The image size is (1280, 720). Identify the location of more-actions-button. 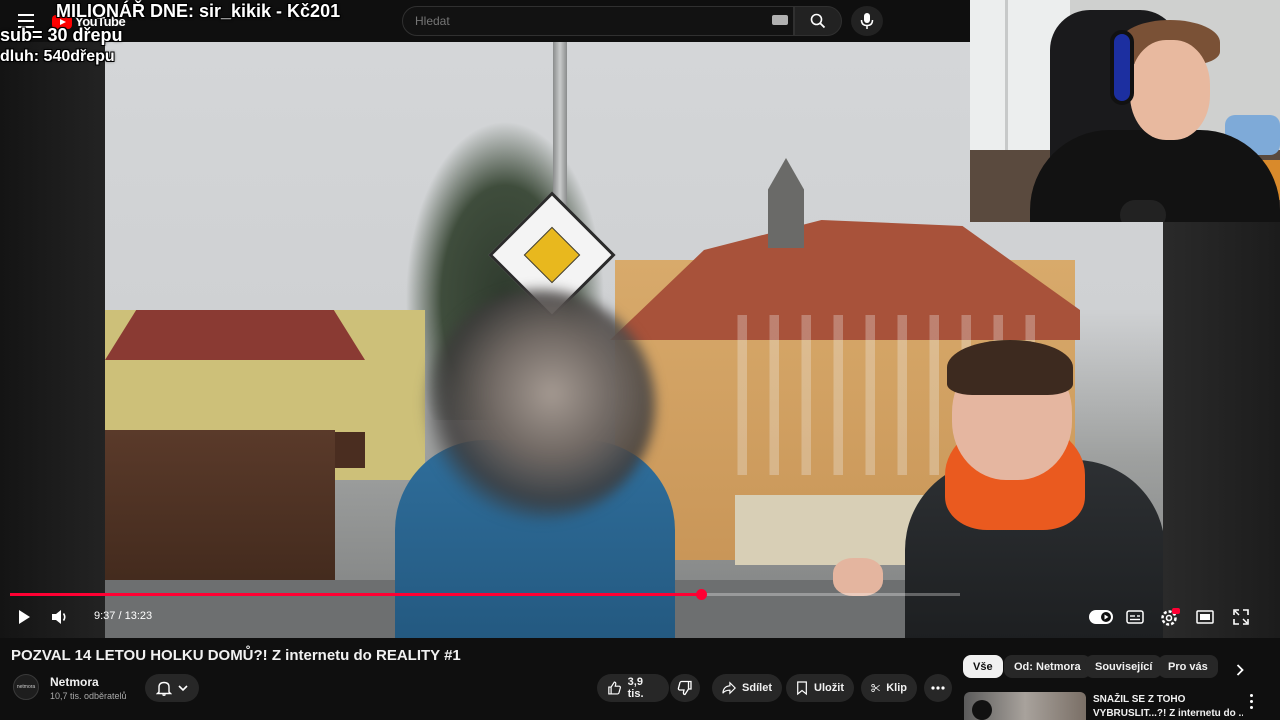
(938, 688).